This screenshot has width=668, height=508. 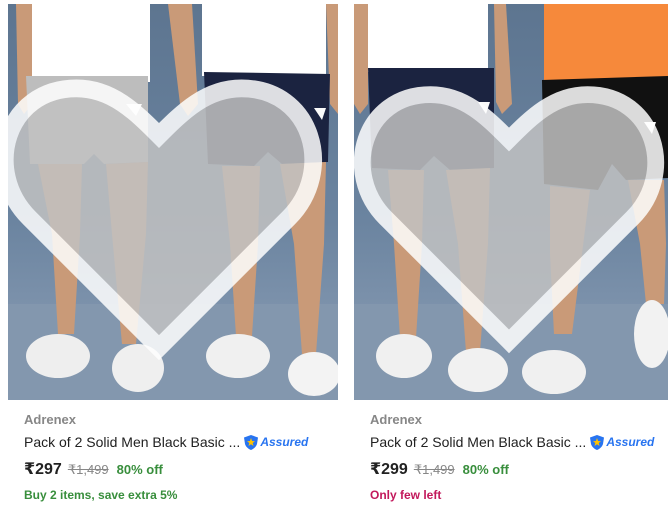 What do you see at coordinates (511, 469) in the screenshot?
I see `price-row: ₹299 ₹1,499 80% off` at bounding box center [511, 469].